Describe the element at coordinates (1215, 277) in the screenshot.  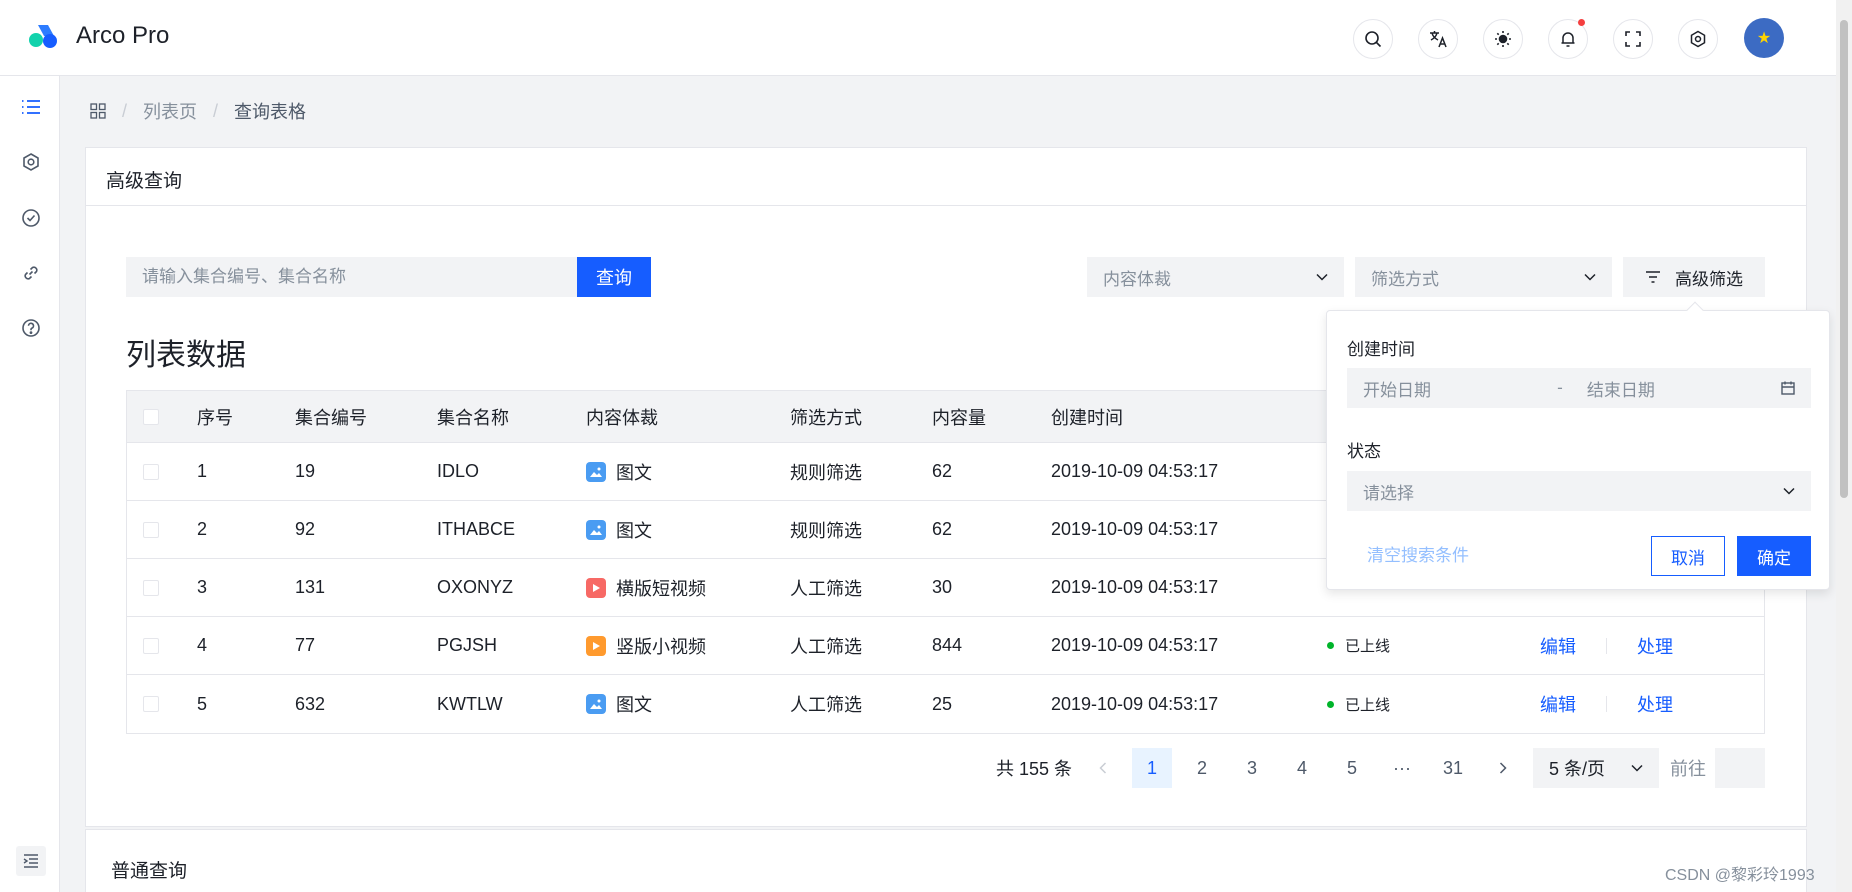
I see `content-type-select: 内容体裁` at that location.